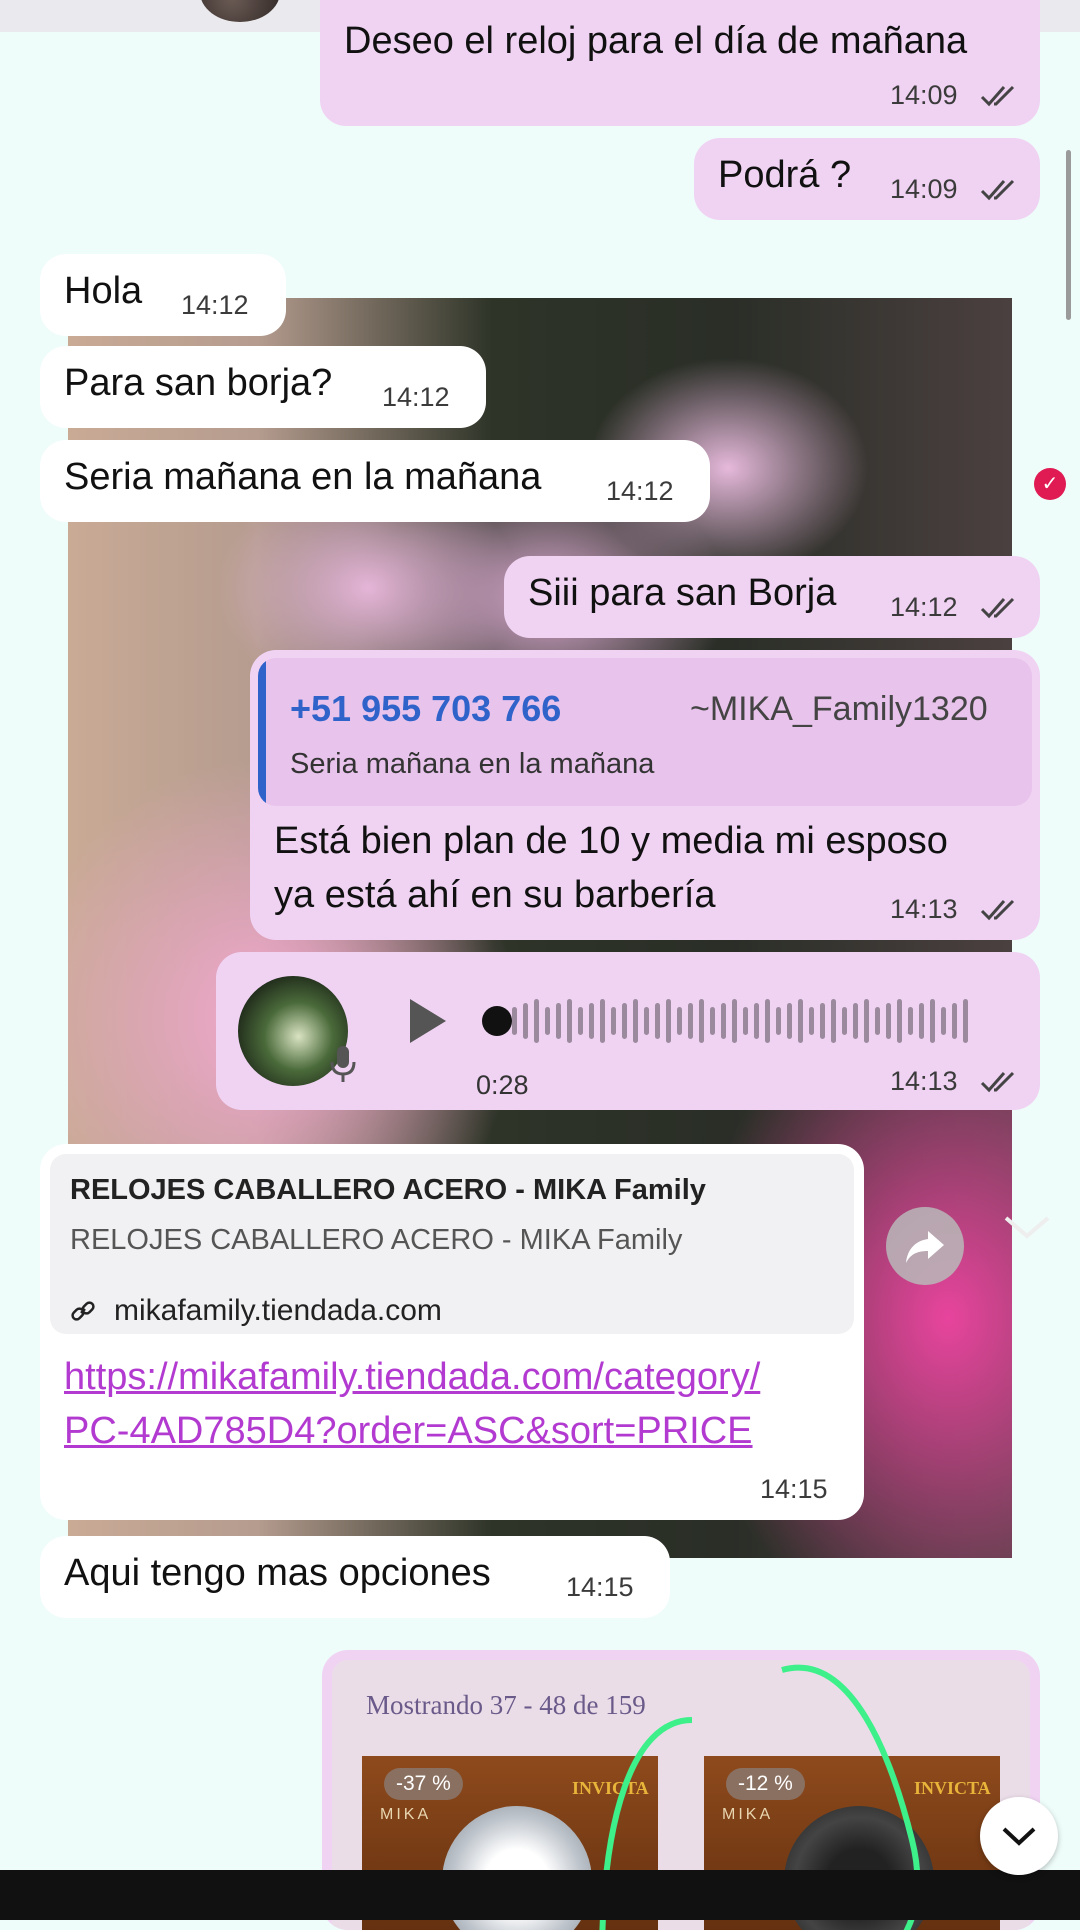  I want to click on quote-name: ~MIKA_Family1320, so click(839, 709).